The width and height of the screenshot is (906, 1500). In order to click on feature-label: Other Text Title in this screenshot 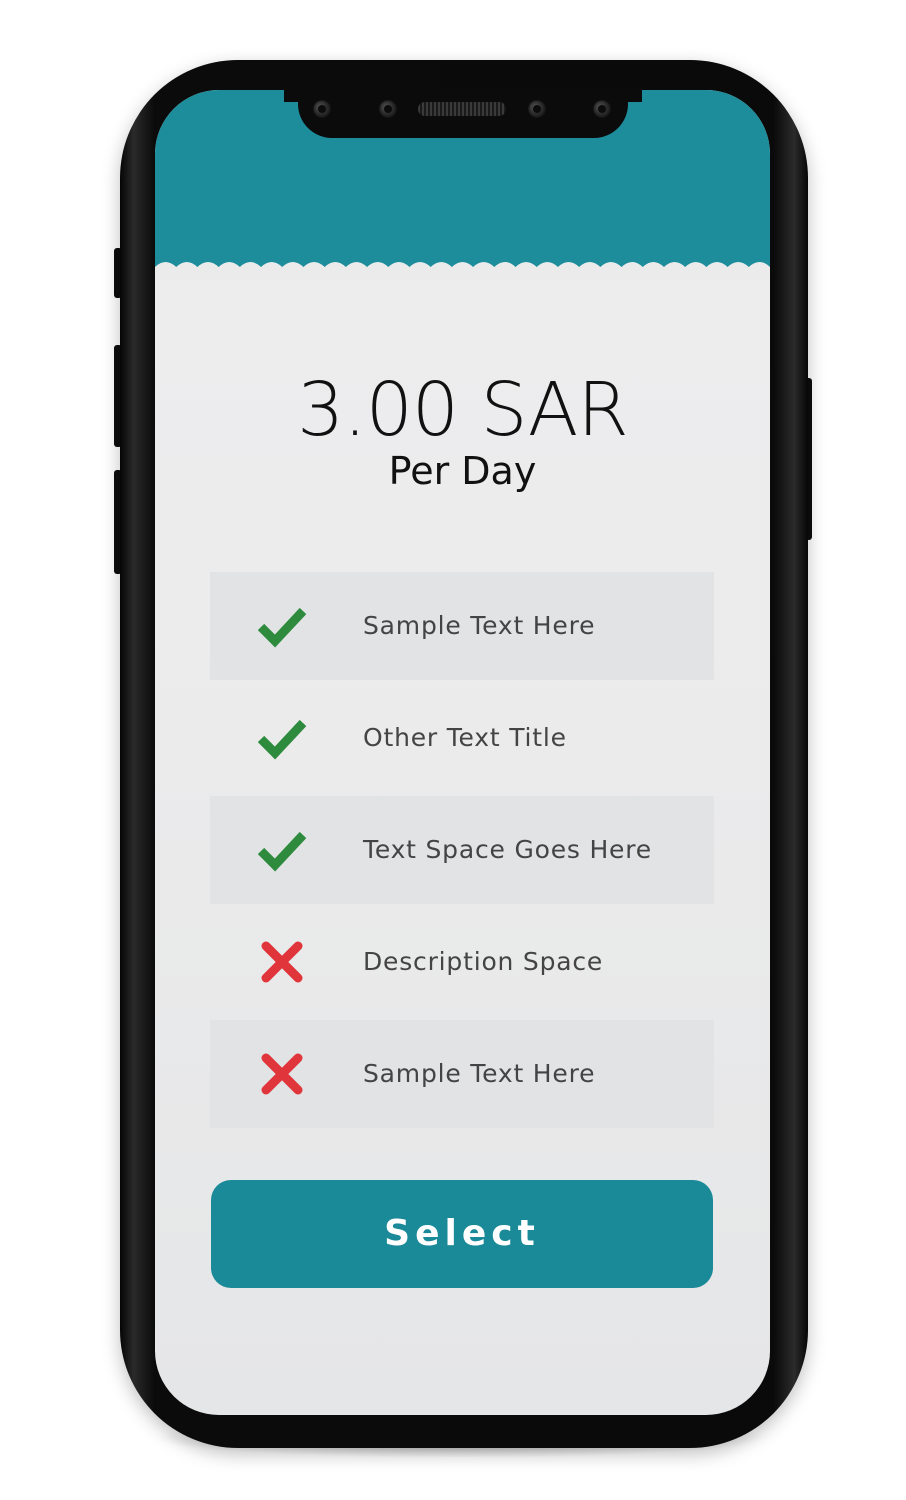, I will do `click(465, 737)`.